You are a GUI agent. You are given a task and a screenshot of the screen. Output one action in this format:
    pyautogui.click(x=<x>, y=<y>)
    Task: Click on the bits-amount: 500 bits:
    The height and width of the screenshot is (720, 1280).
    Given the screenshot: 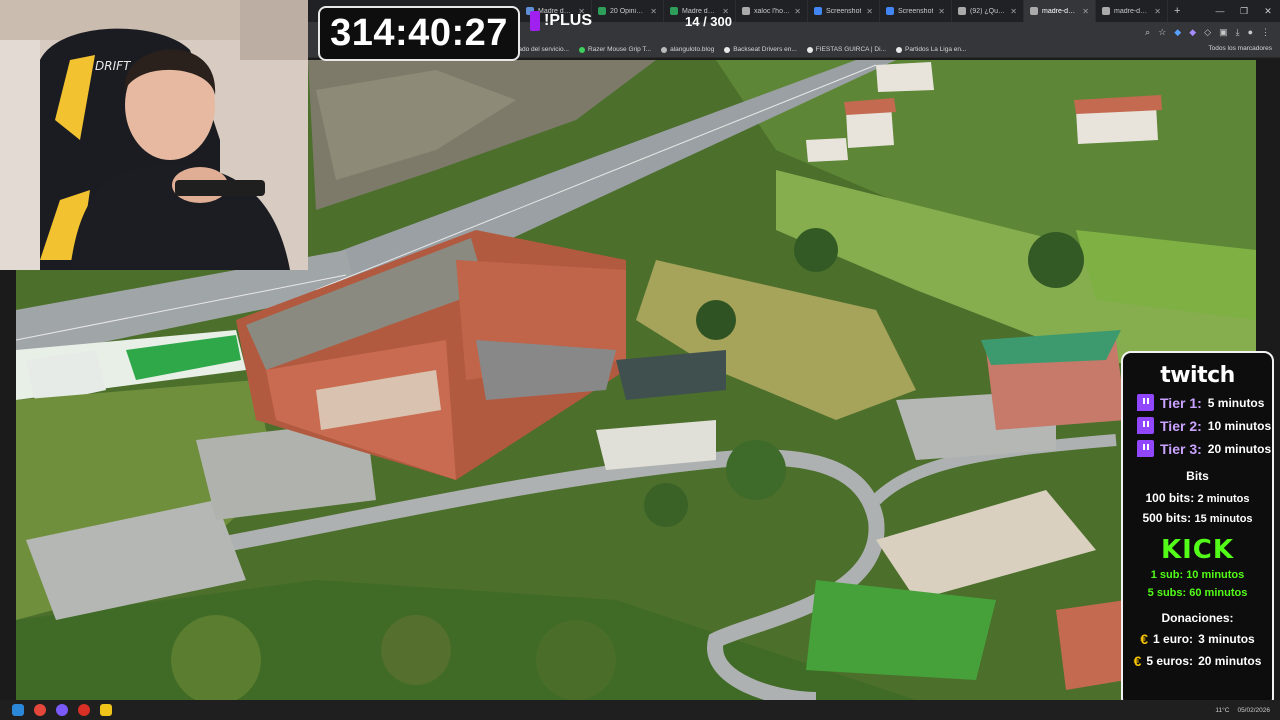 What is the action you would take?
    pyautogui.click(x=1167, y=518)
    